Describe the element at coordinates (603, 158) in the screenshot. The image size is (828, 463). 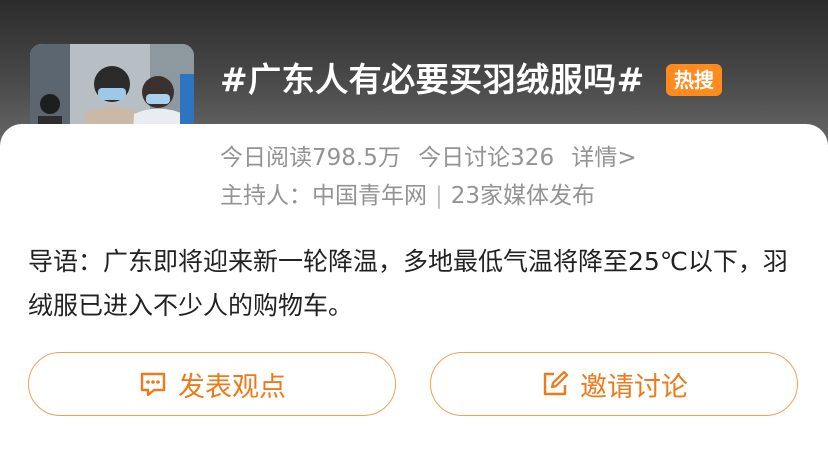
I see `details-link: 详情>` at that location.